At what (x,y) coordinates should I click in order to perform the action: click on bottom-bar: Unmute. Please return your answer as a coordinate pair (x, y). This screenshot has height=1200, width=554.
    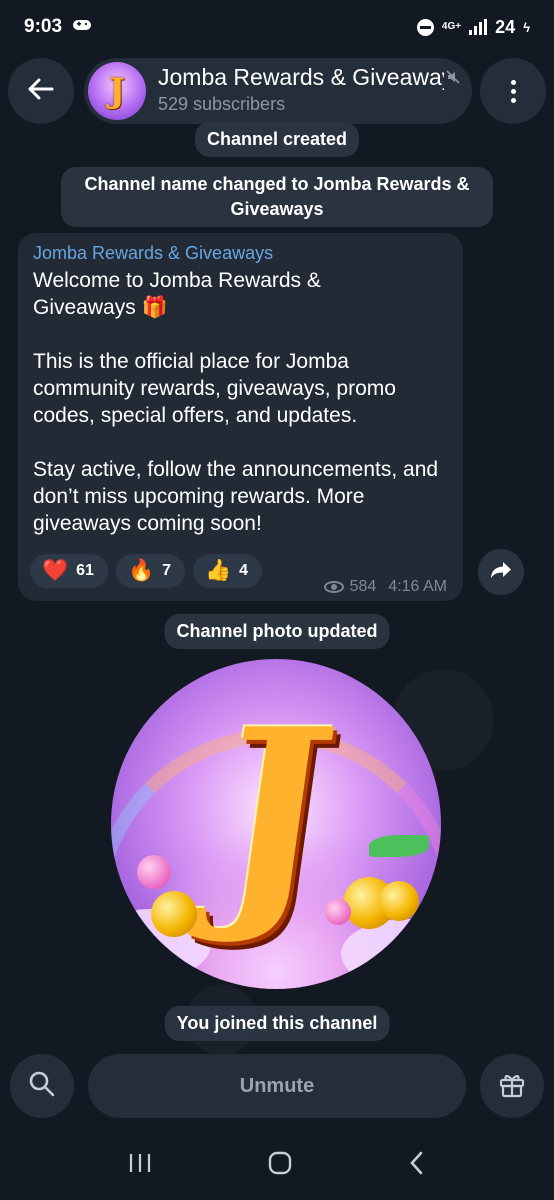
    Looking at the image, I should click on (277, 1086).